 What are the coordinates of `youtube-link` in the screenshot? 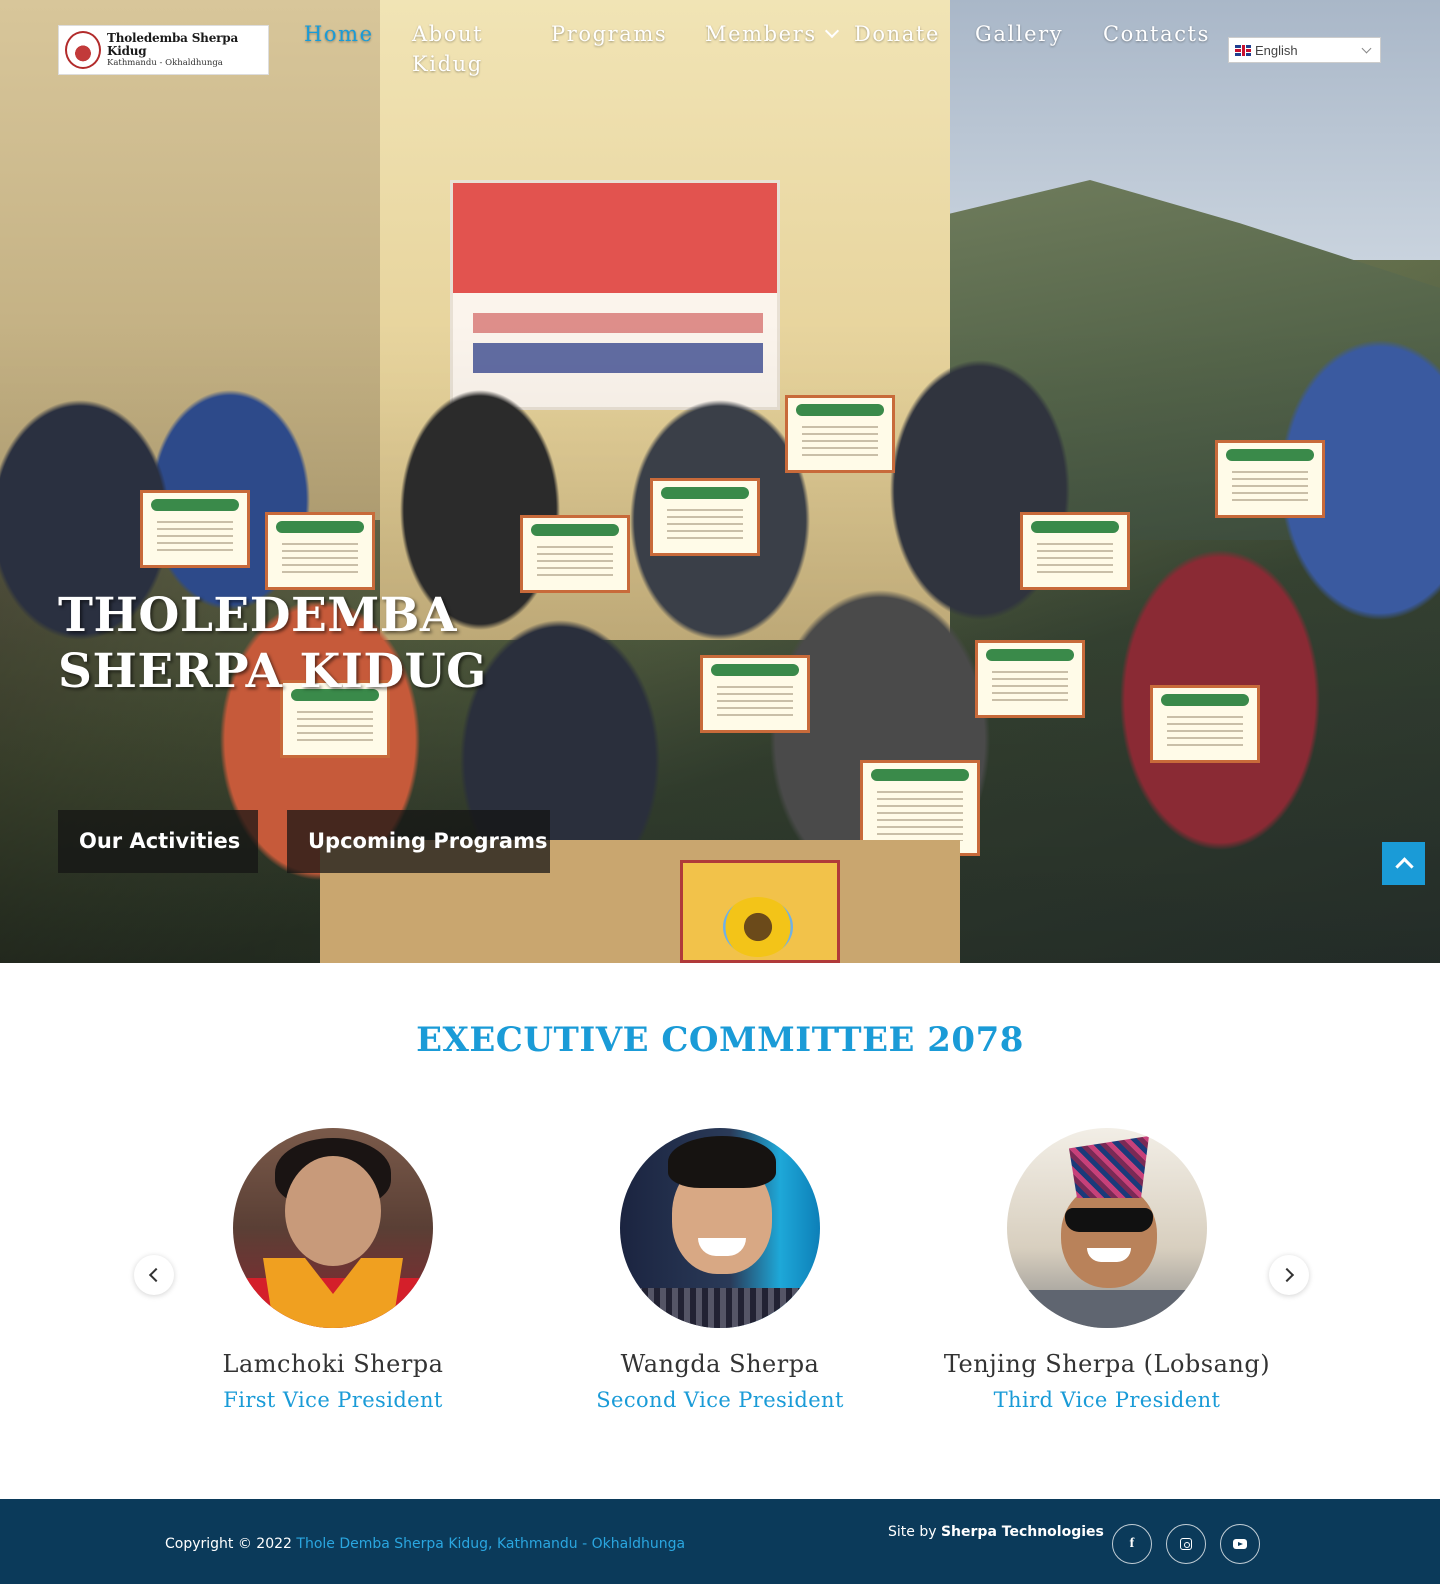 It's located at (1240, 1544).